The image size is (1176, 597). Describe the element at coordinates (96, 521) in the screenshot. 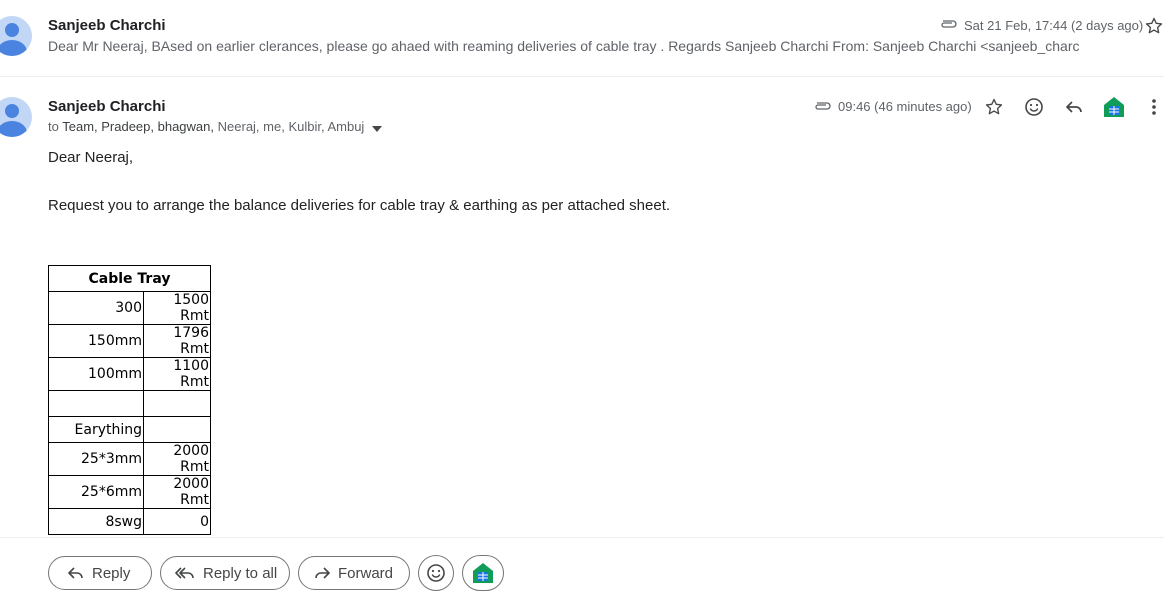

I see `table-cell: 8swg` at that location.